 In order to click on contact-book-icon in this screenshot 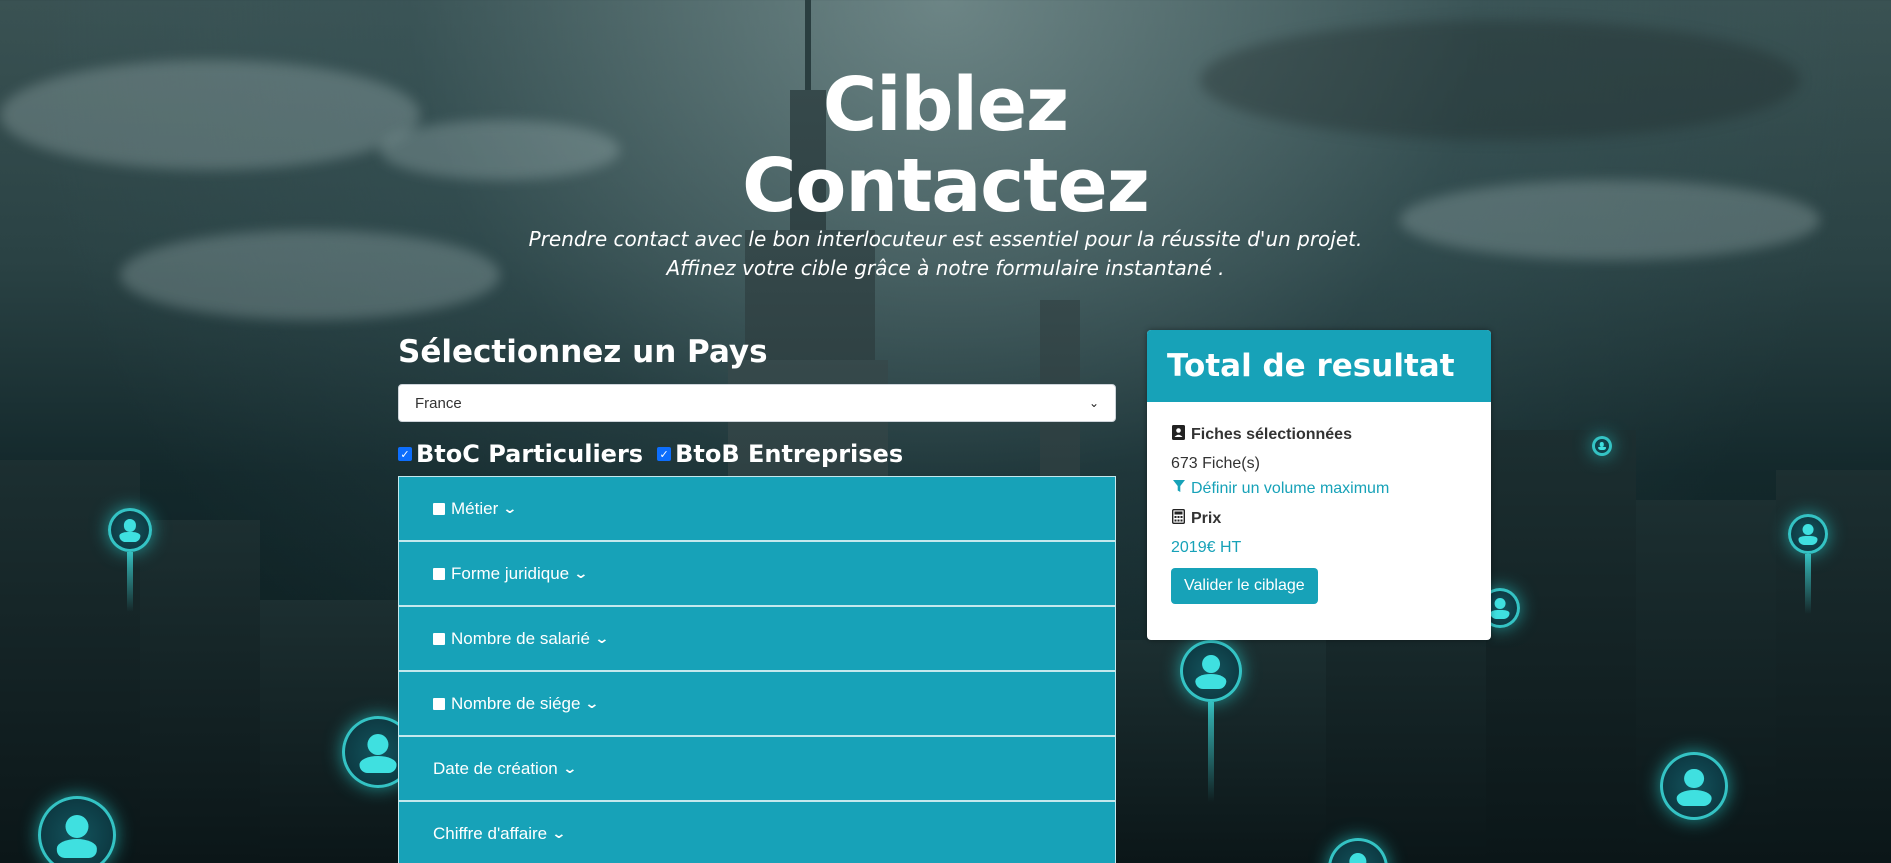, I will do `click(1178, 434)`.